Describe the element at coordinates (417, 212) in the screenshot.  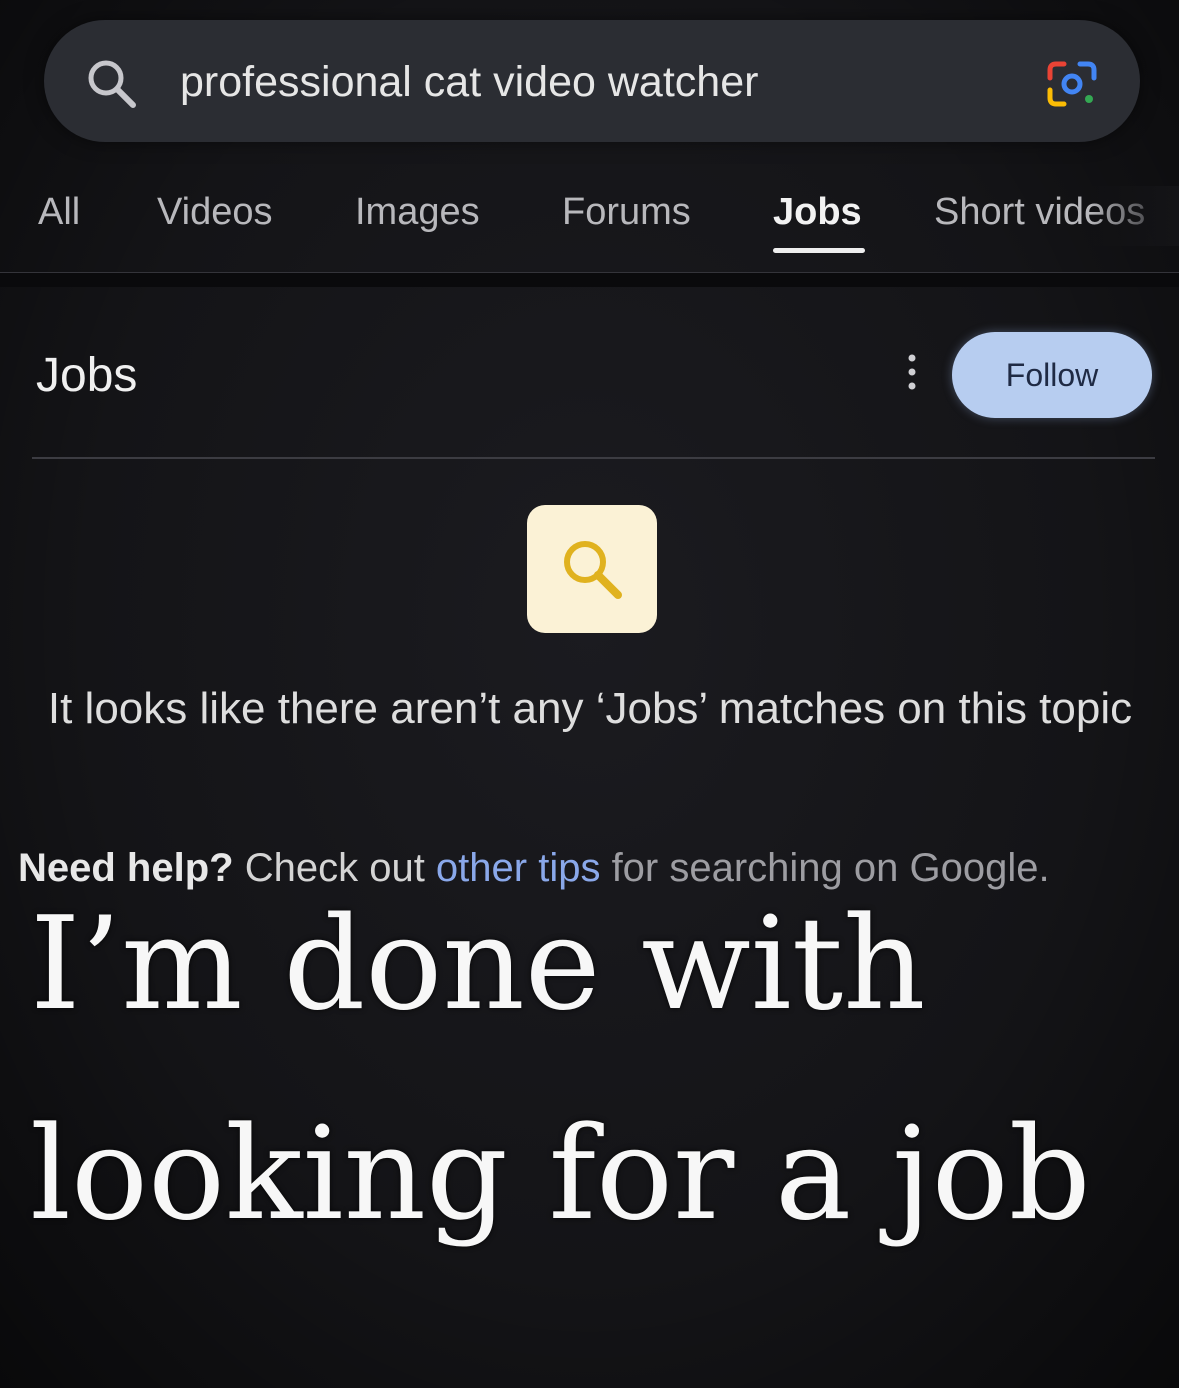
I see `tab-images: Images` at that location.